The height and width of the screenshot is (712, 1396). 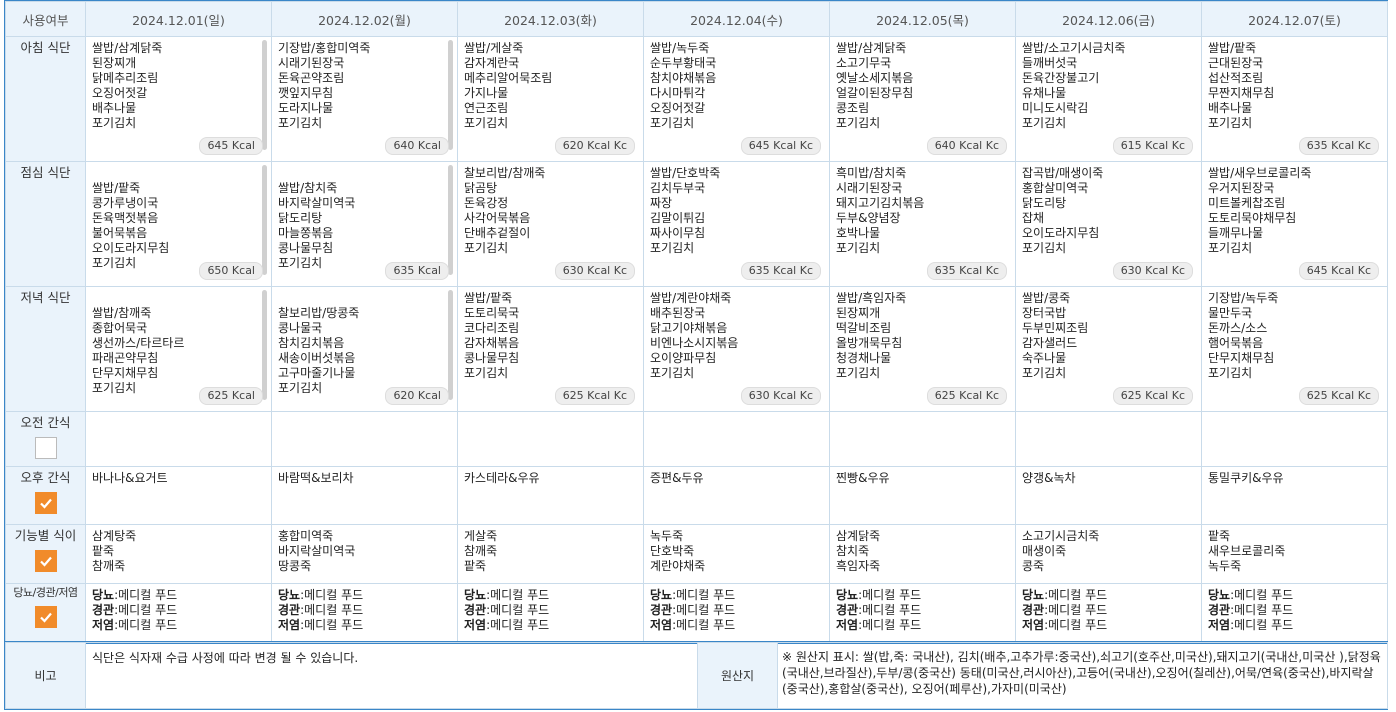 What do you see at coordinates (114, 536) in the screenshot?
I see `menu-item: 삼계탕죽` at bounding box center [114, 536].